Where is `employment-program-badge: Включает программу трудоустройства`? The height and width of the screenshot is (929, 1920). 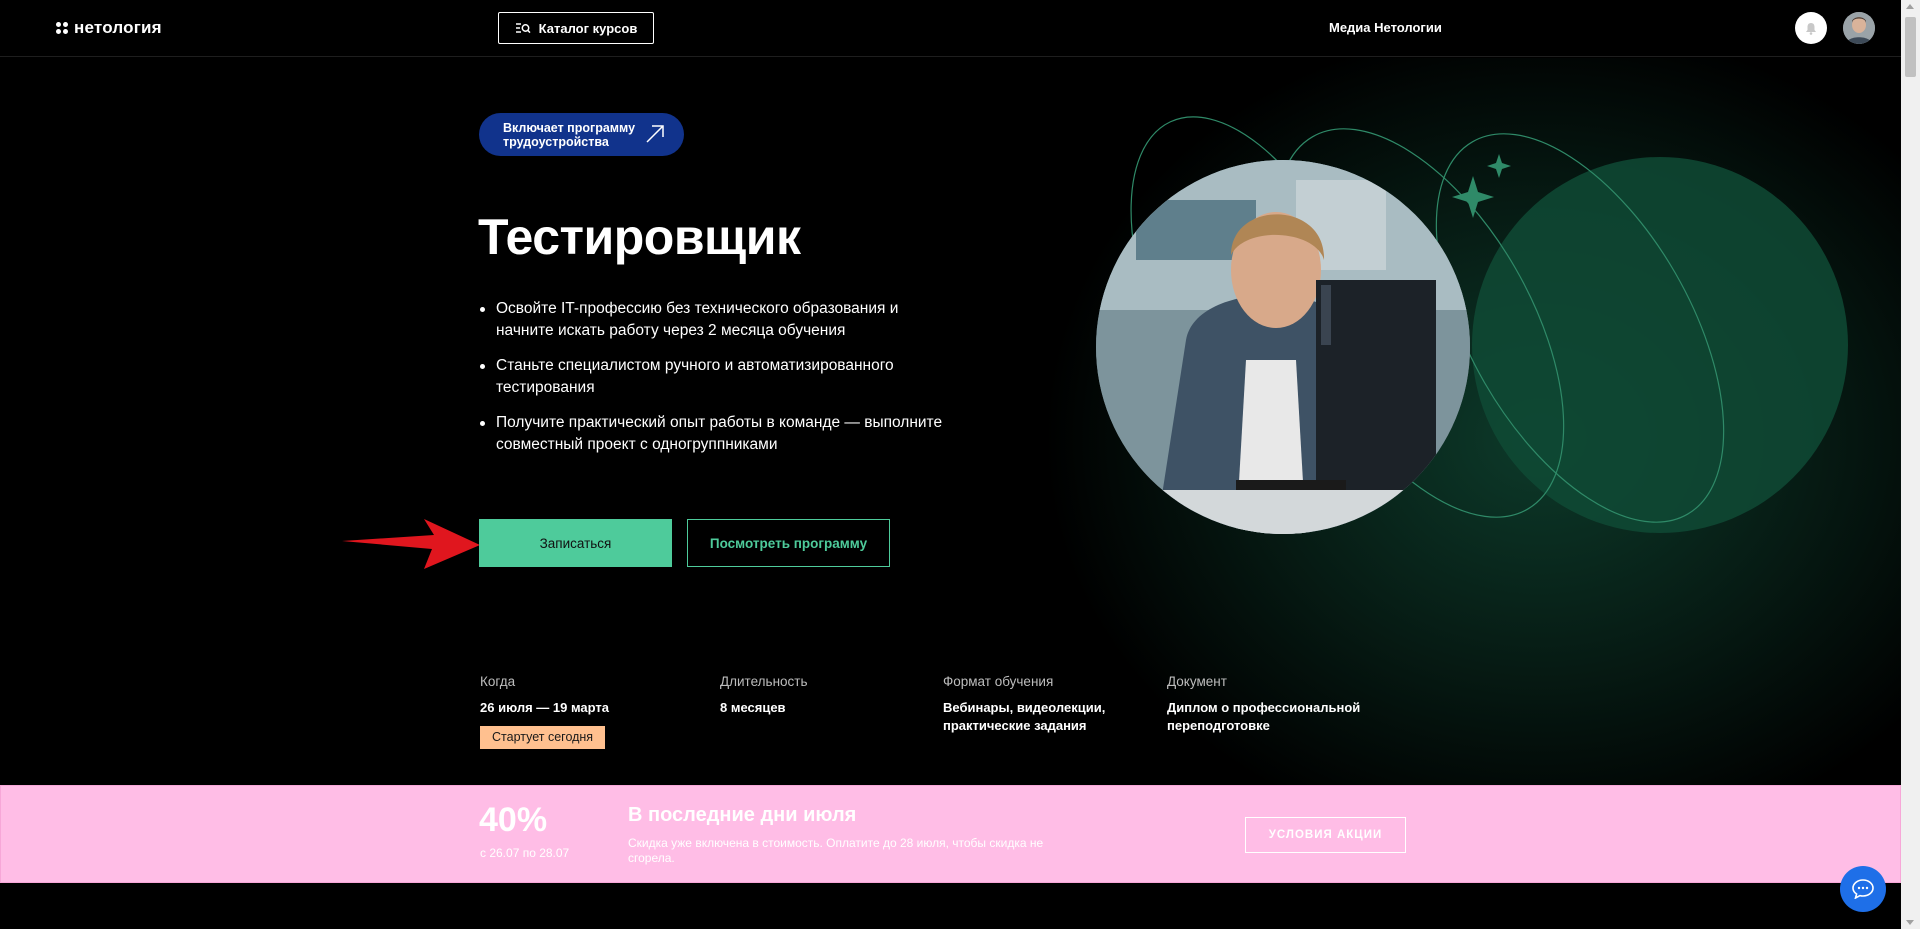
employment-program-badge: Включает программу трудоустройства is located at coordinates (581, 134).